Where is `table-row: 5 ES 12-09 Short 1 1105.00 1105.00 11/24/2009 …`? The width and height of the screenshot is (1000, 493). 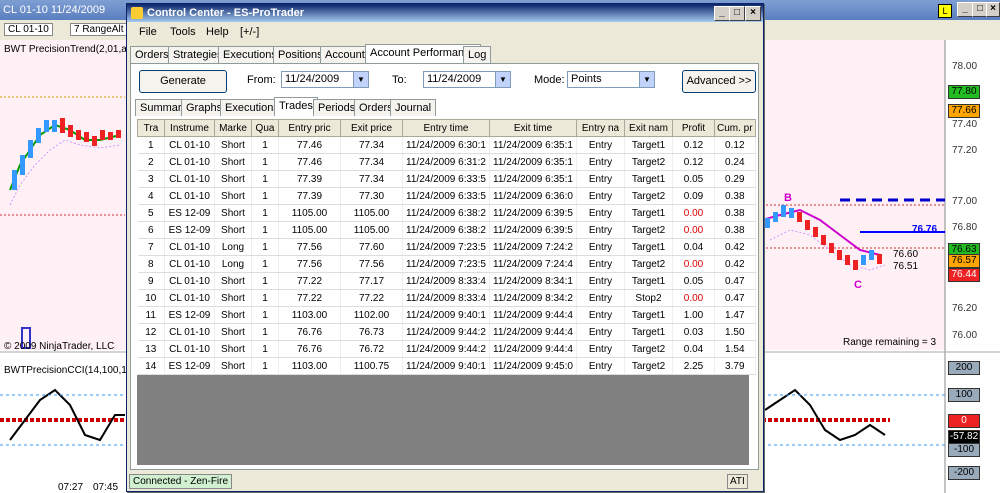
table-row: 5 ES 12-09 Short 1 1105.00 1105.00 11/24/2009 … is located at coordinates (446, 213).